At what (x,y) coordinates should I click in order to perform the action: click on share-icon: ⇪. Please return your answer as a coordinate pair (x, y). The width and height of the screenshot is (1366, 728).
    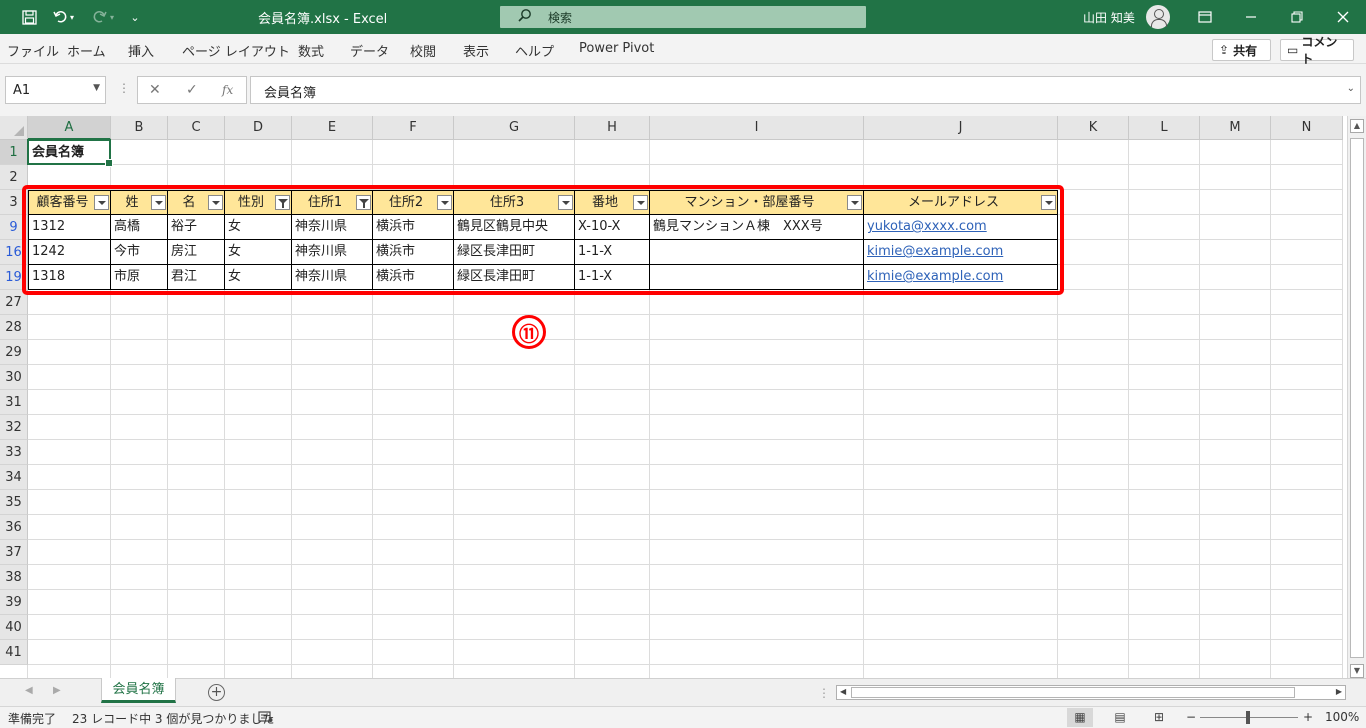
    Looking at the image, I should click on (1224, 50).